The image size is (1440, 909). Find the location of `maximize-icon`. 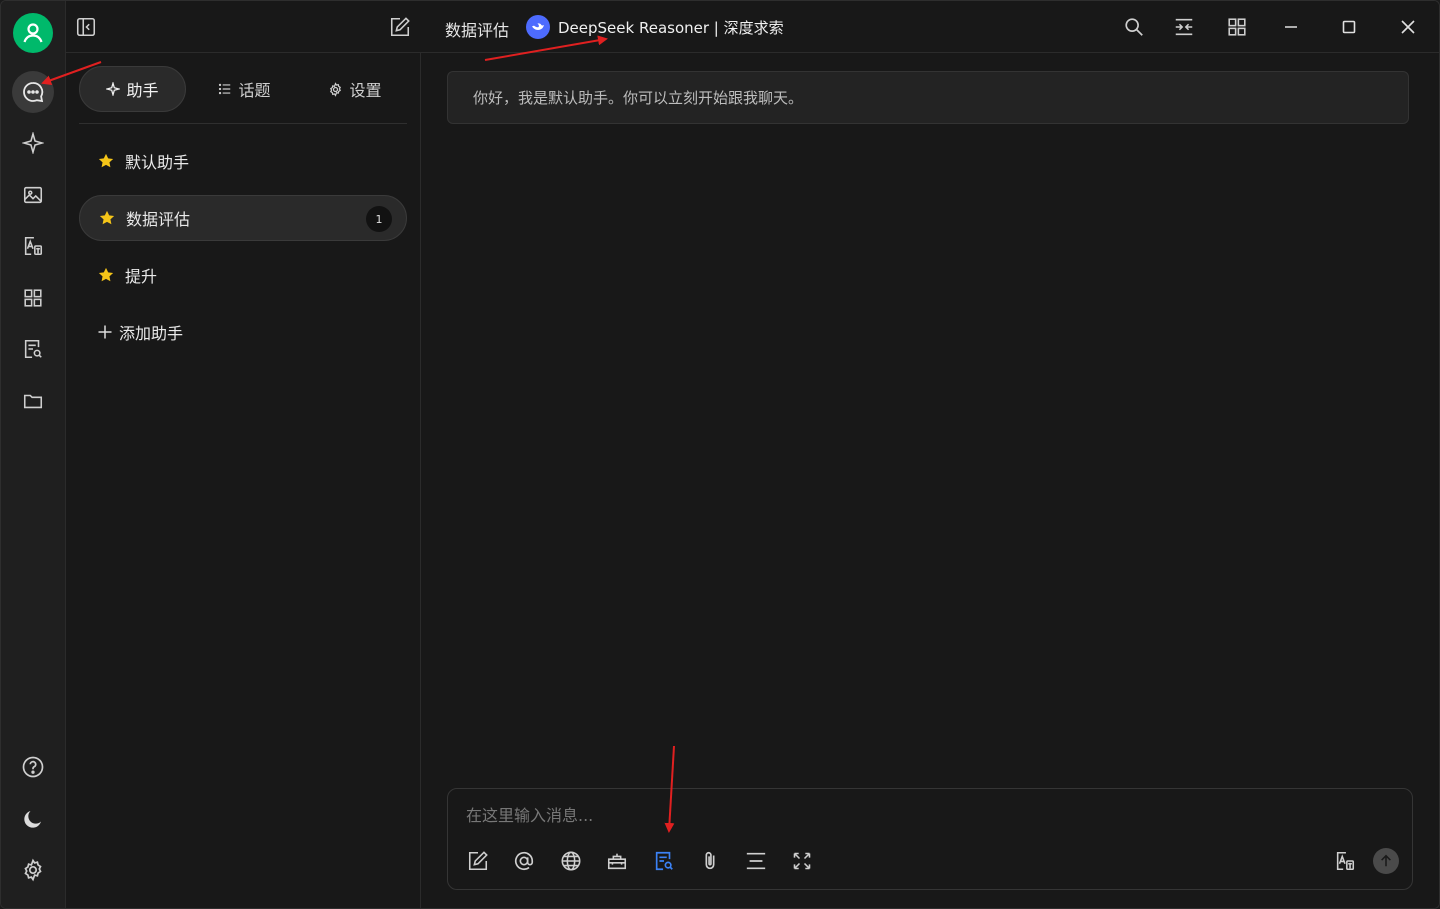

maximize-icon is located at coordinates (1349, 27).